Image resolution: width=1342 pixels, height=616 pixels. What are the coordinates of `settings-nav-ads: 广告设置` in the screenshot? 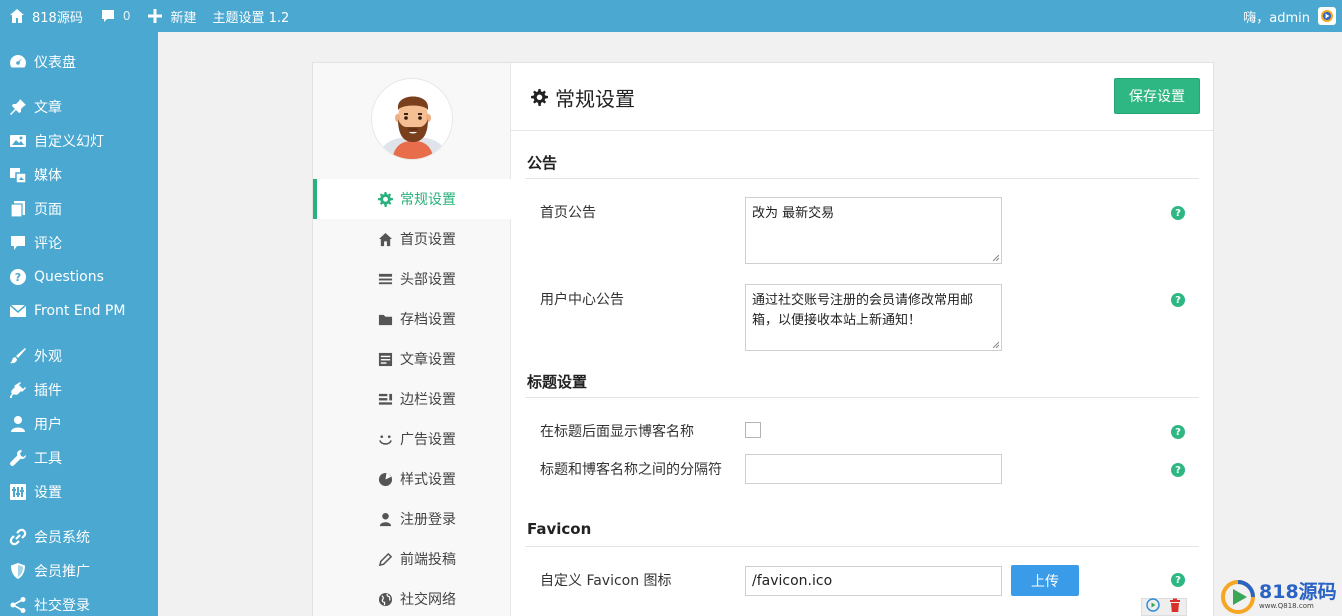 It's located at (412, 439).